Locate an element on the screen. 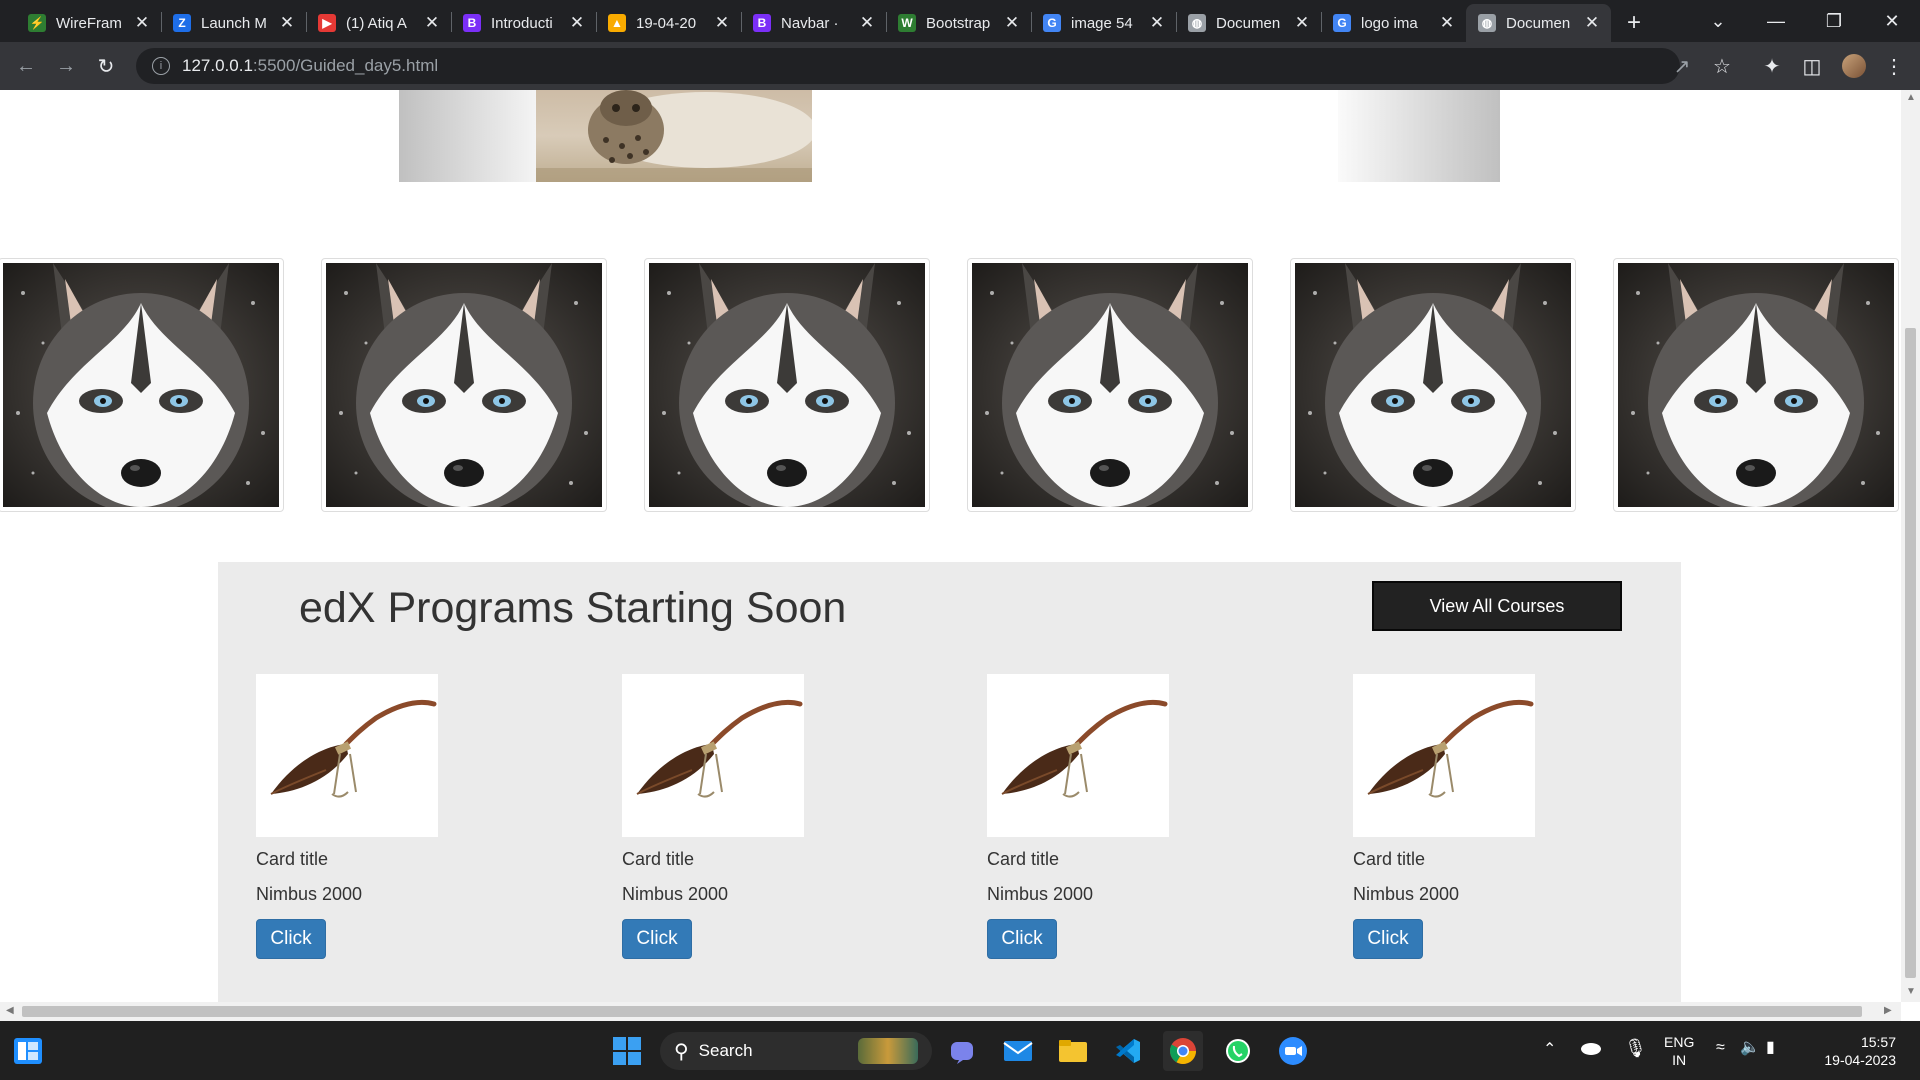 The height and width of the screenshot is (1080, 1920). browser-tab: ▶ (1) Atiq A ✕ is located at coordinates (378, 23).